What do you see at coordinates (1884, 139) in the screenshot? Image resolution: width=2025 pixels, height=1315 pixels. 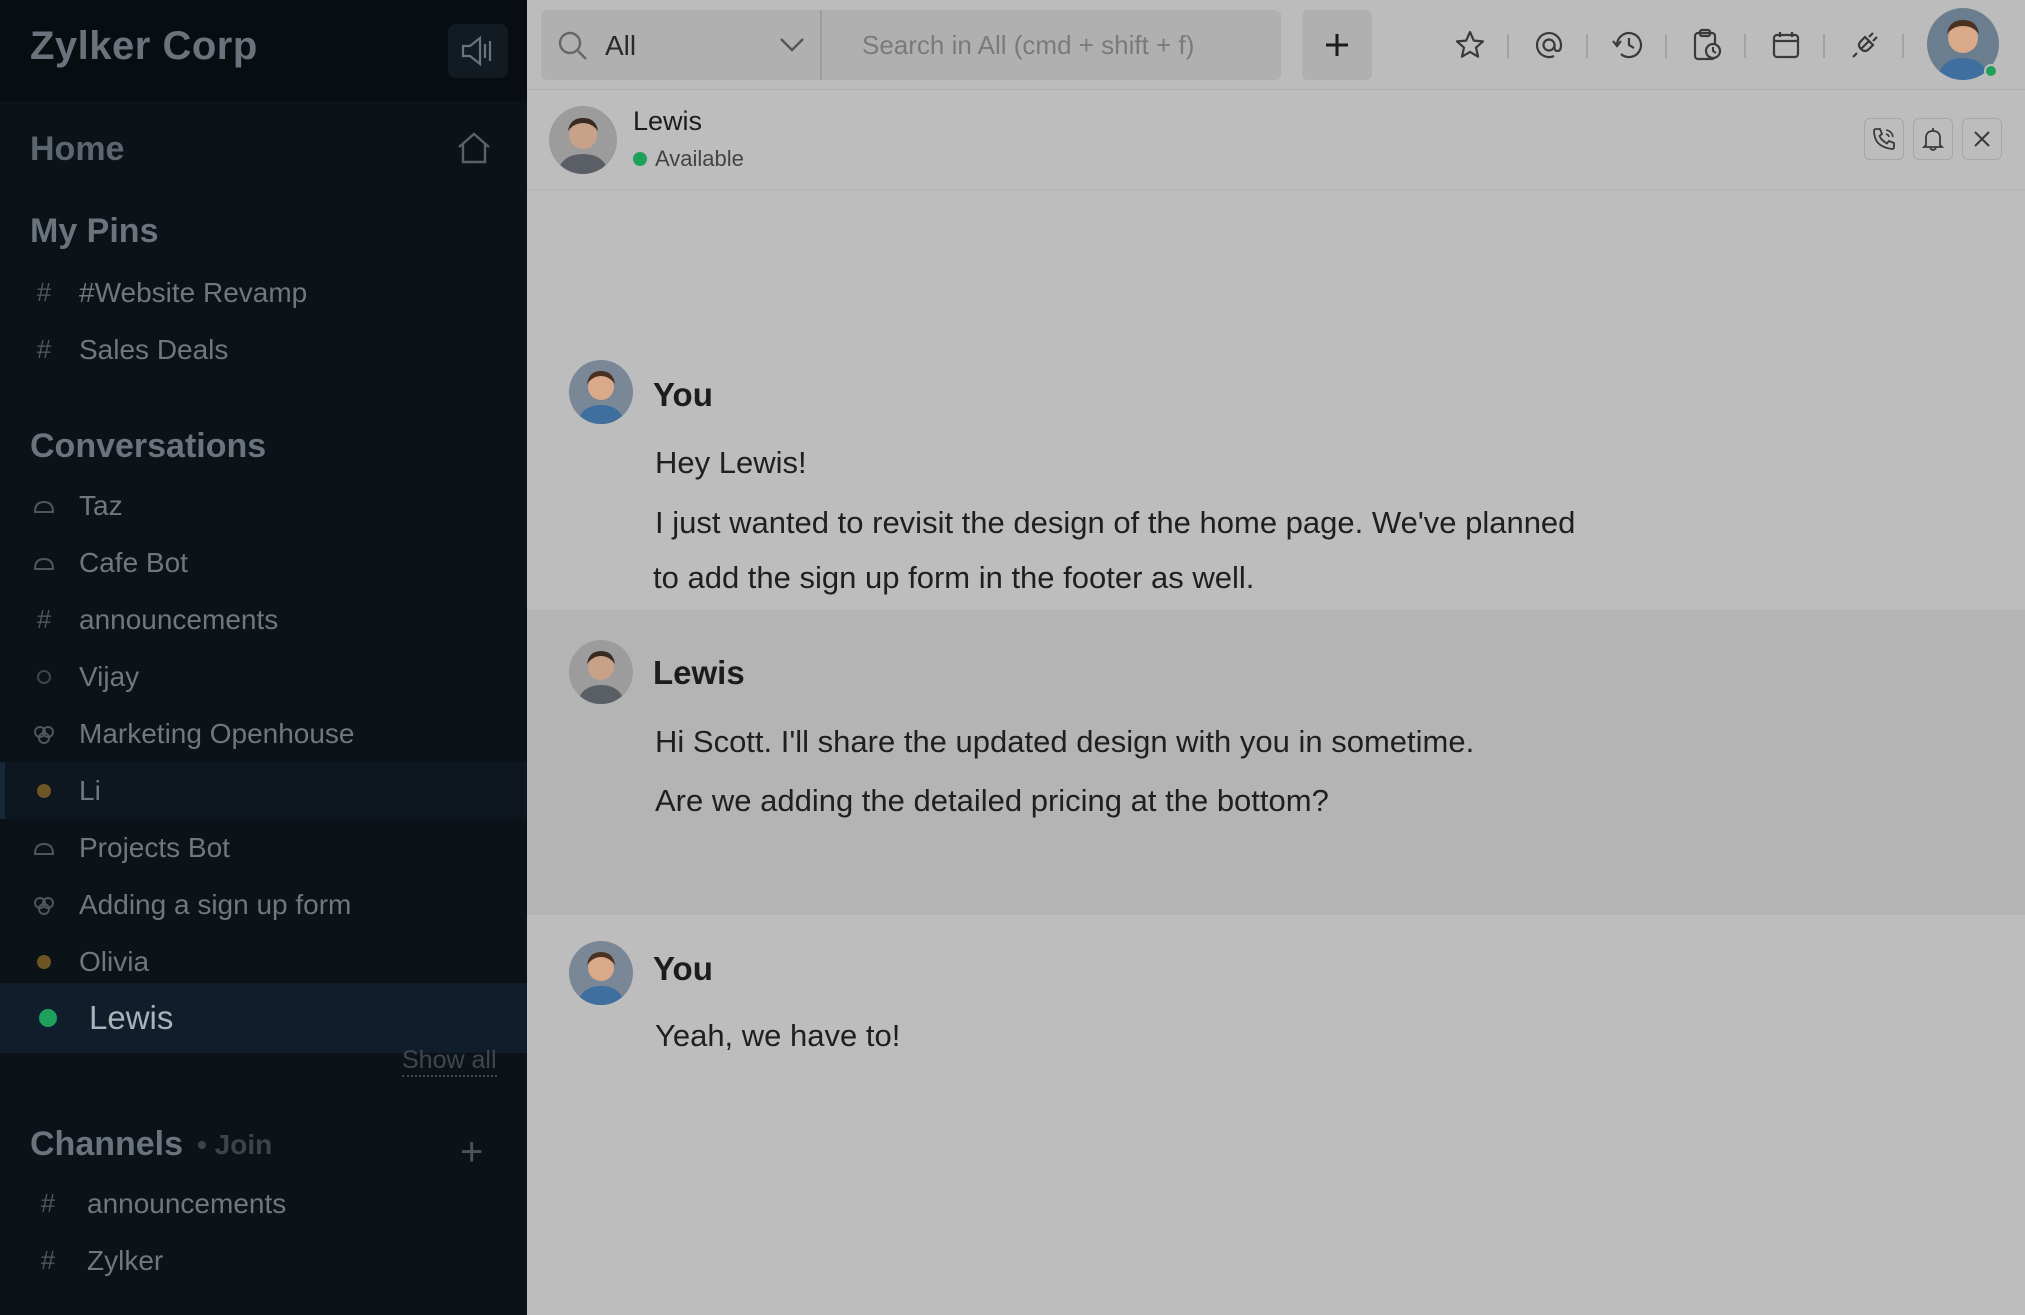 I see `call-button` at bounding box center [1884, 139].